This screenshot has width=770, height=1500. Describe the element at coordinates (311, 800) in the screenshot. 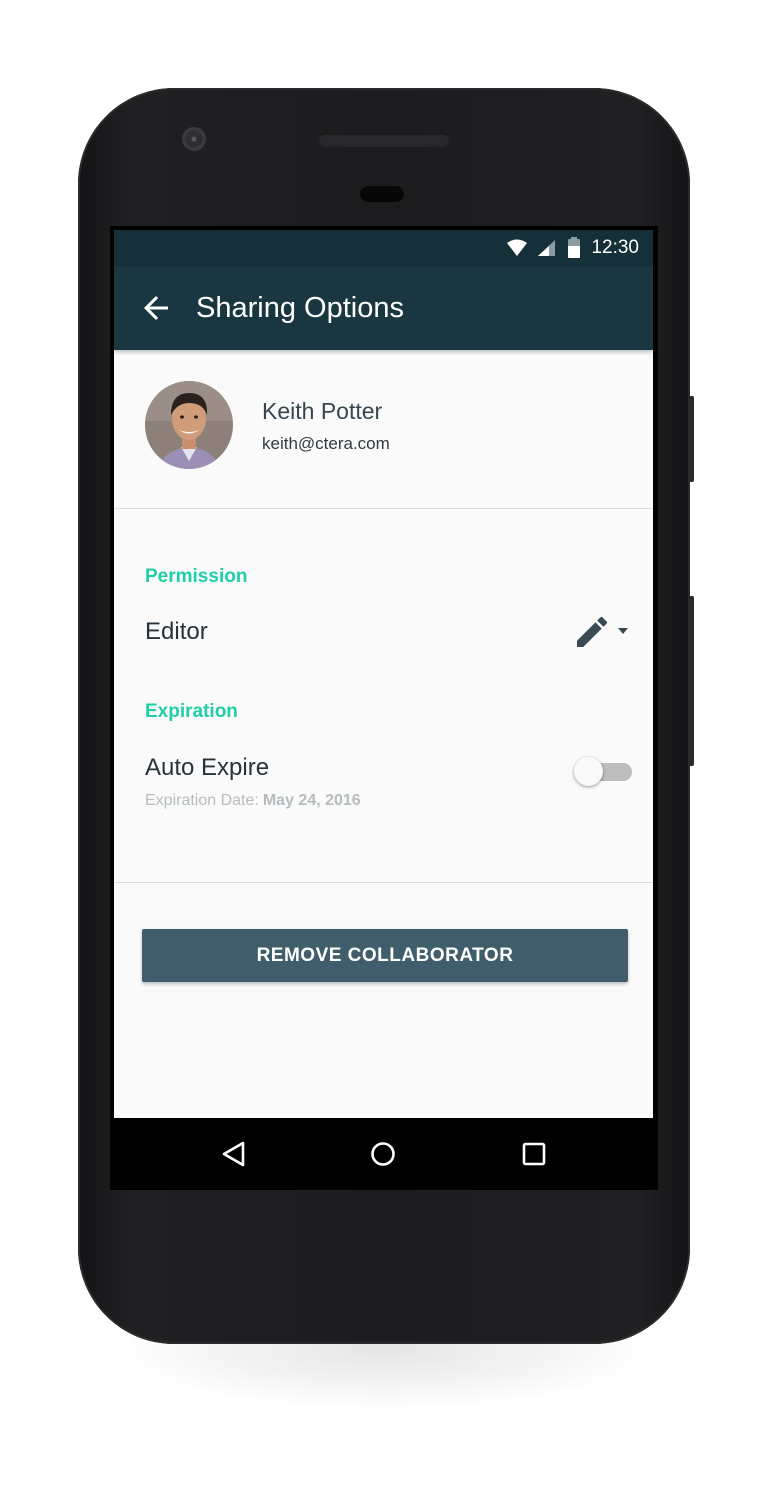

I see `expiration-date-value: May 24, 2016` at that location.